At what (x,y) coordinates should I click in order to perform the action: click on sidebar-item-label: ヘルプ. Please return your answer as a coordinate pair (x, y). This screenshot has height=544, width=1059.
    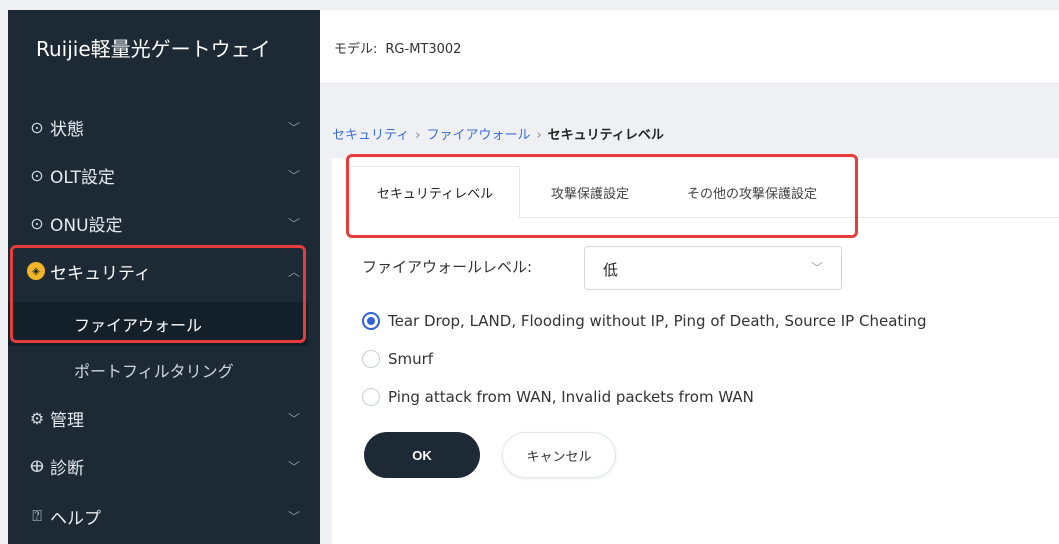
    Looking at the image, I should click on (75, 518).